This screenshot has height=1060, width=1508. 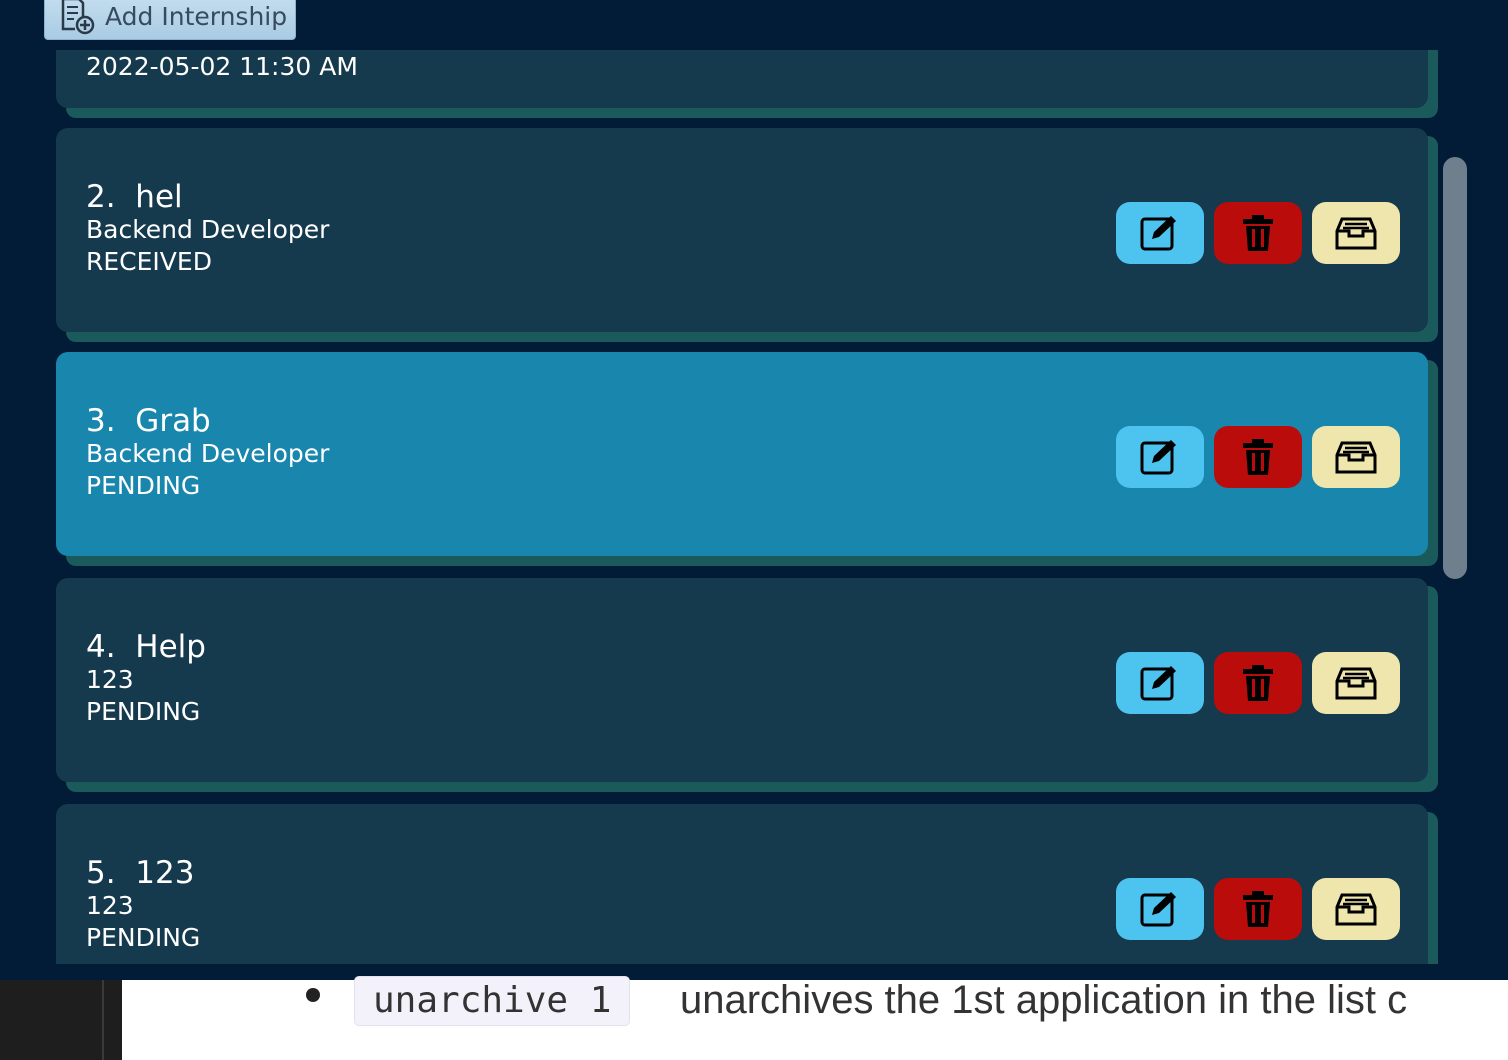 I want to click on card-title: 4. Help, so click(x=146, y=647).